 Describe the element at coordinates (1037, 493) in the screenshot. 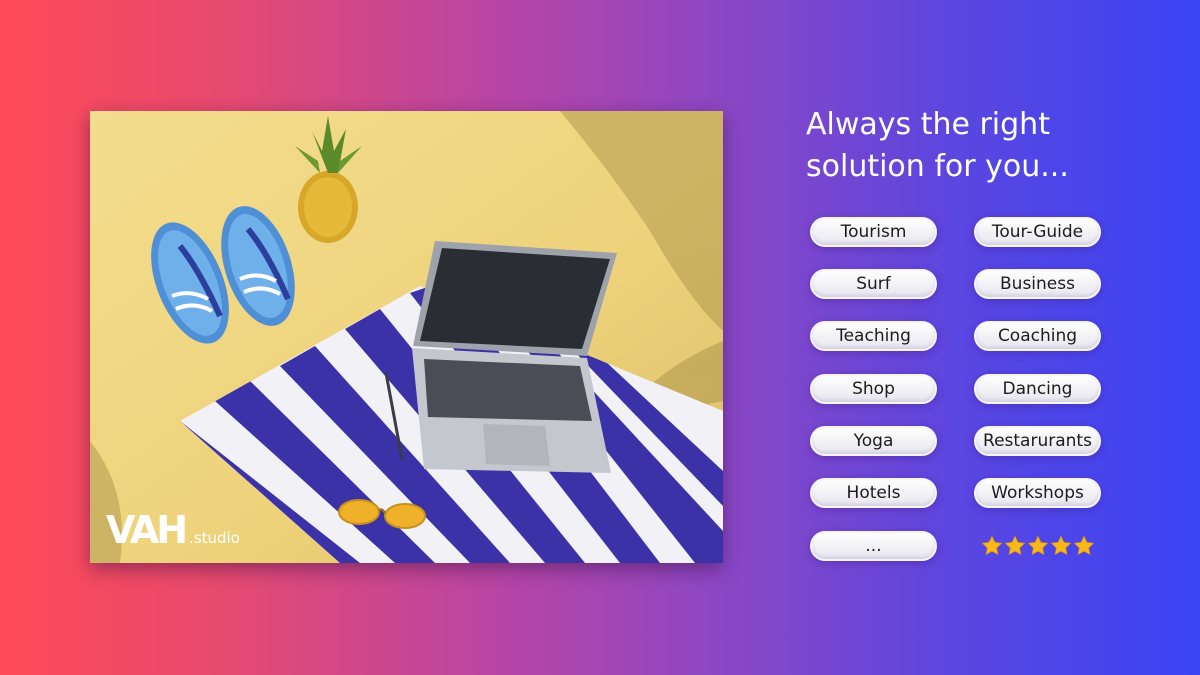

I see `tag-workshops: Workshops` at that location.